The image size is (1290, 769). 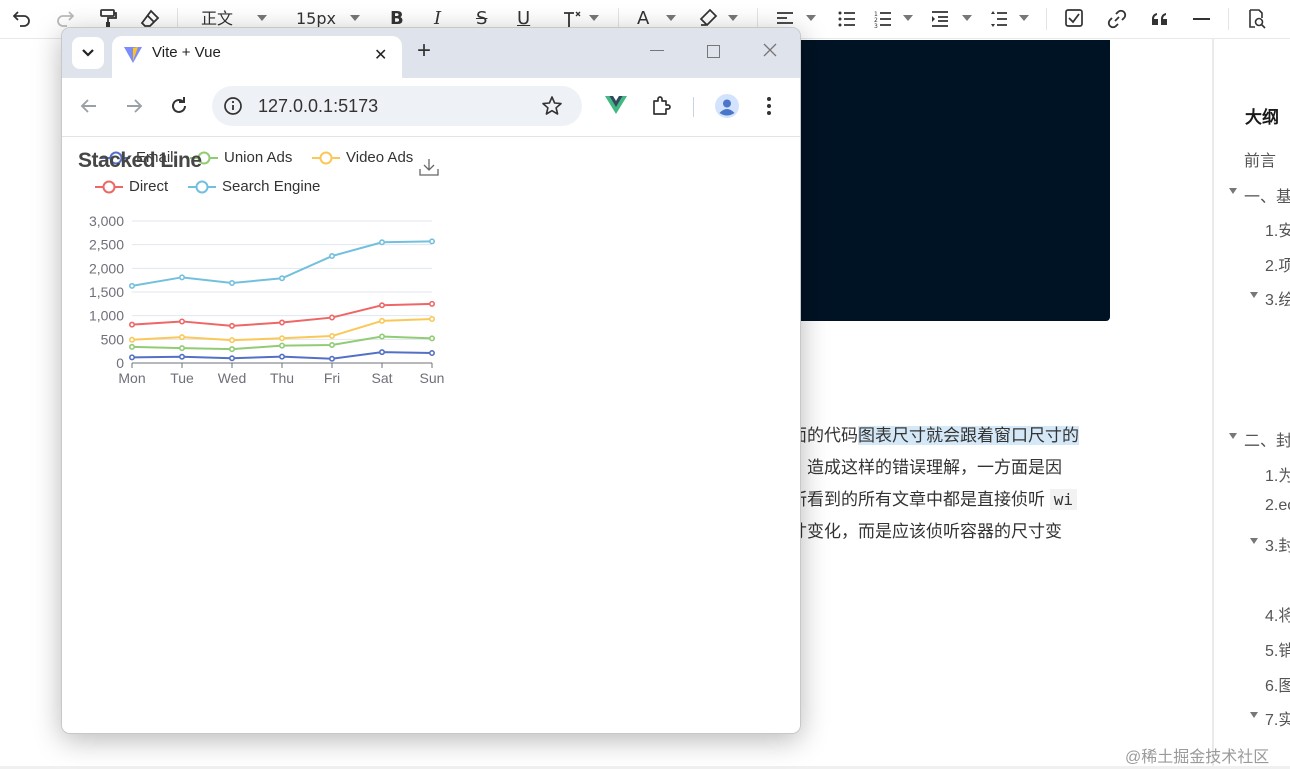 What do you see at coordinates (397, 19) in the screenshot?
I see `bold-button: B` at bounding box center [397, 19].